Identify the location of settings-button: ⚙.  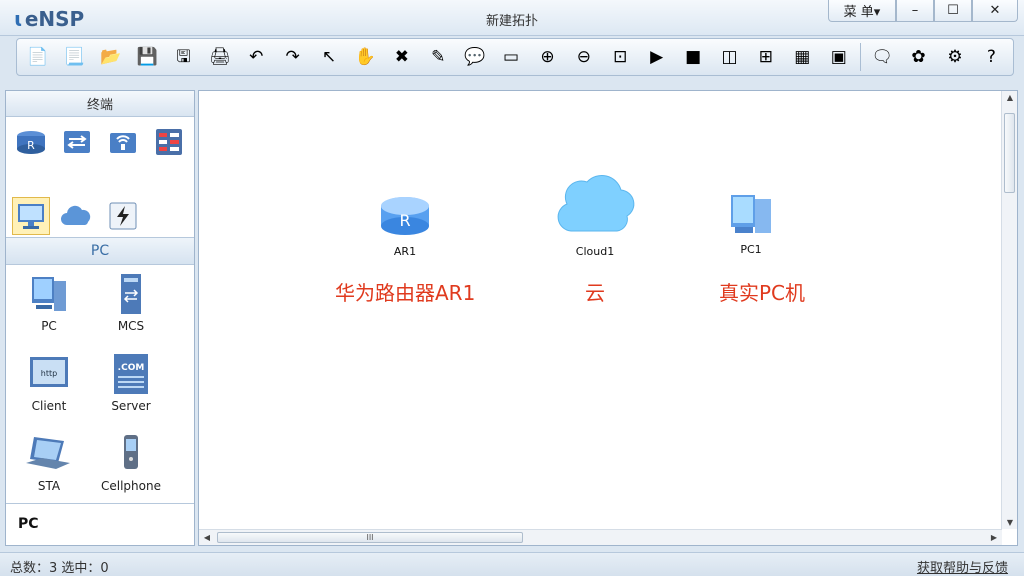
(955, 57).